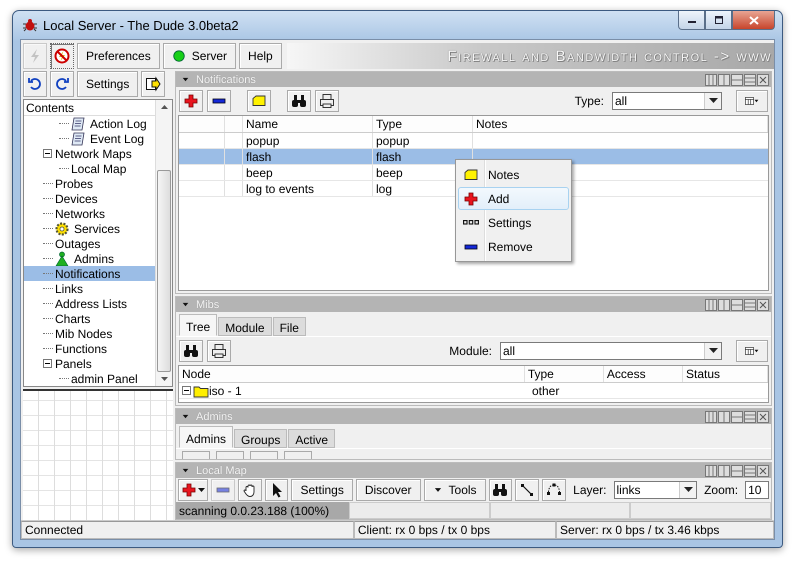  I want to click on notes-button, so click(259, 101).